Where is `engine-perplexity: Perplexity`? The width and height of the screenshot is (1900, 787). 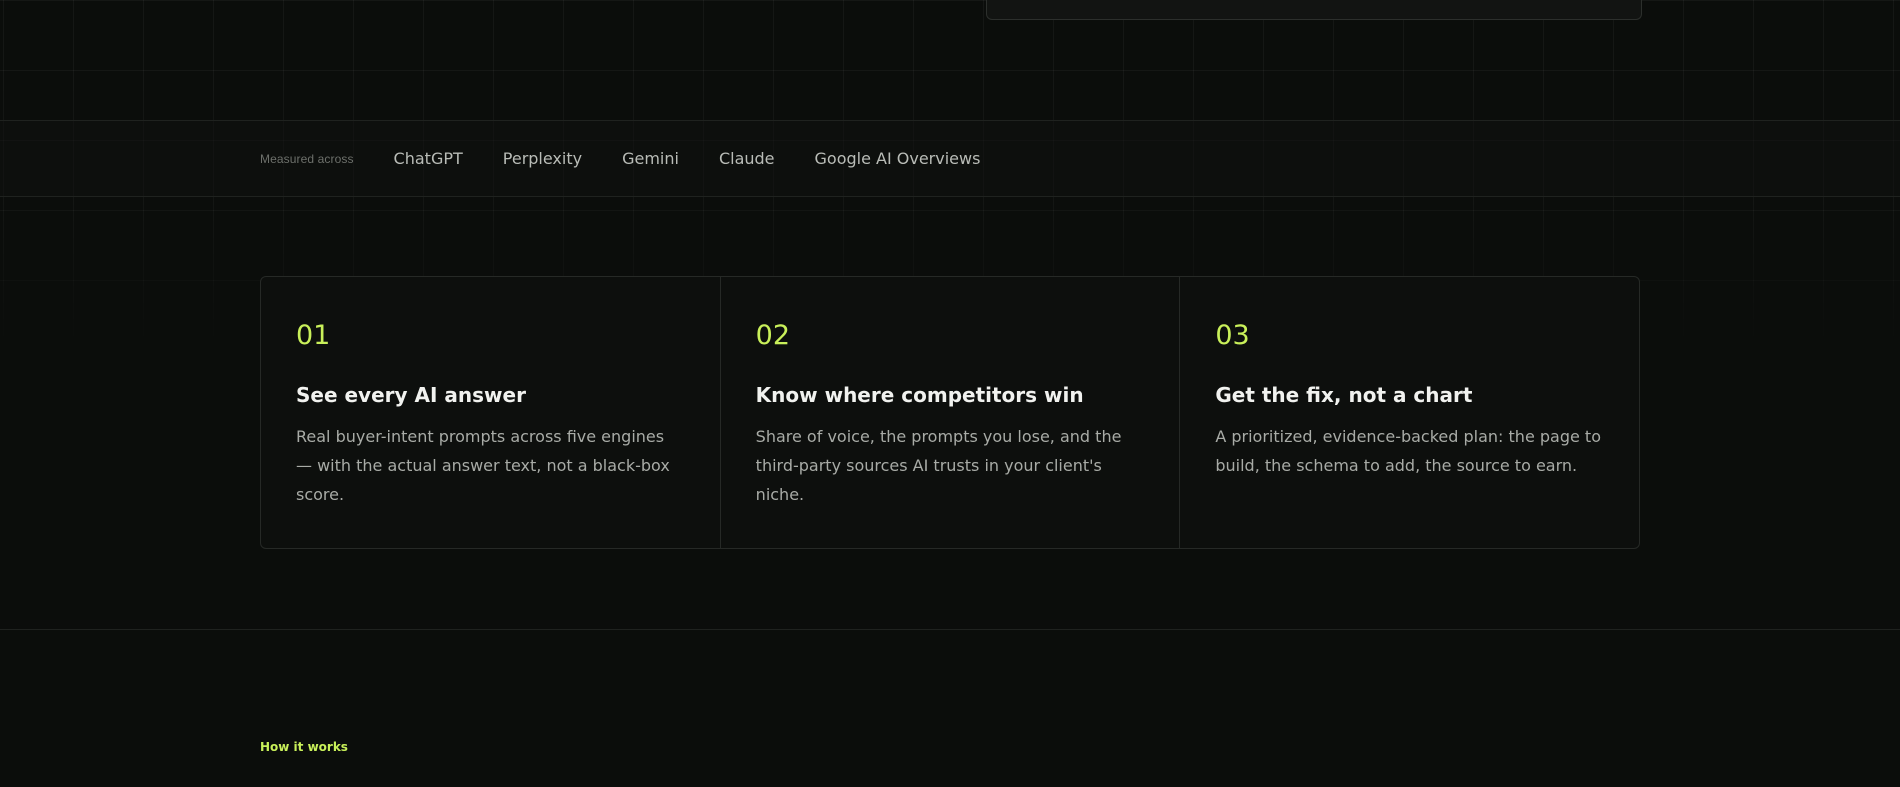
engine-perplexity: Perplexity is located at coordinates (542, 158).